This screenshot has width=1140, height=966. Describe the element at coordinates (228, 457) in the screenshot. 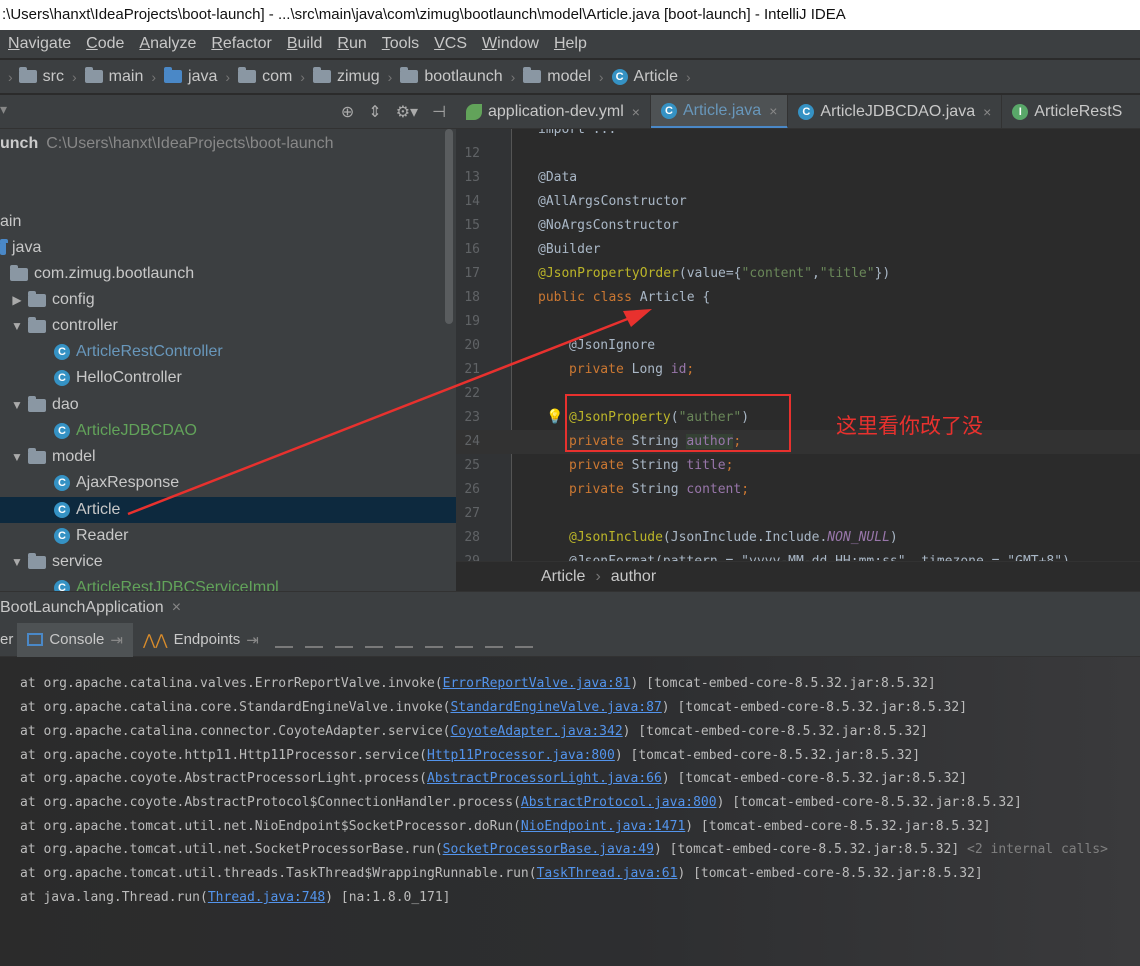

I see `tree-item-model: ▼ model` at that location.